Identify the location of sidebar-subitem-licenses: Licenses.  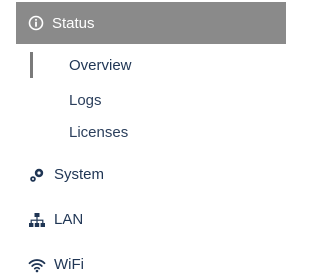
(158, 132).